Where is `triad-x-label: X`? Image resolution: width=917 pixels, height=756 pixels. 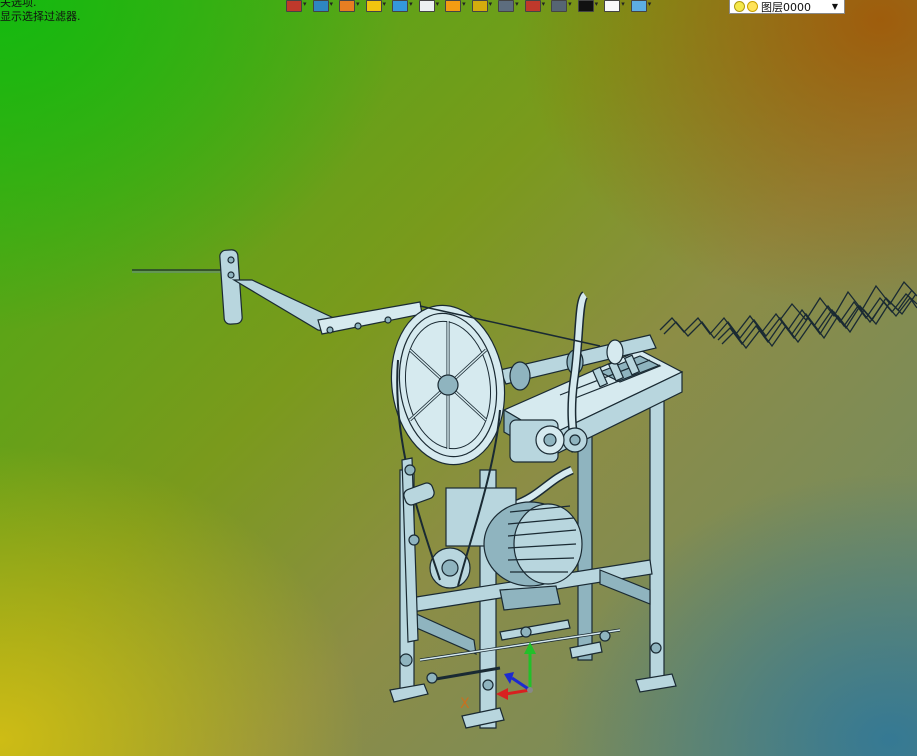 triad-x-label: X is located at coordinates (465, 704).